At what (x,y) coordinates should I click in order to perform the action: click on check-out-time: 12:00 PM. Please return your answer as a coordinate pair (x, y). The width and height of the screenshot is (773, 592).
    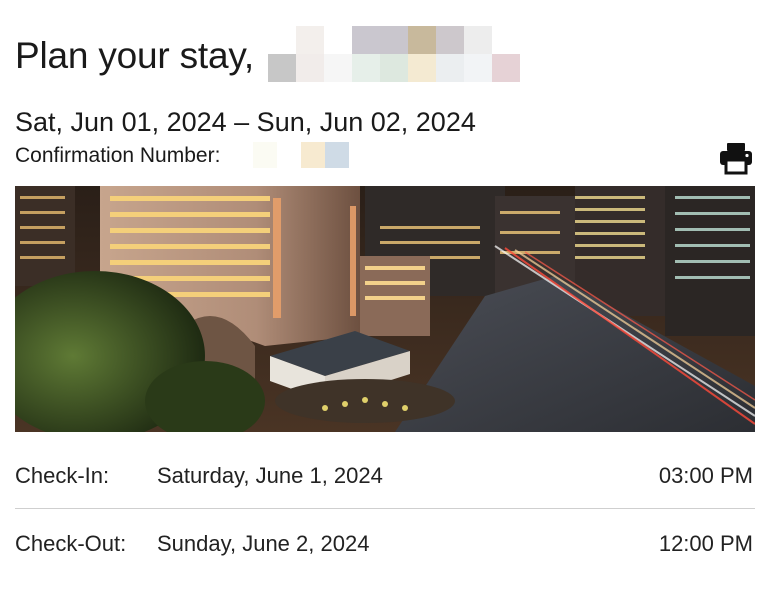
    Looking at the image, I should click on (705, 543).